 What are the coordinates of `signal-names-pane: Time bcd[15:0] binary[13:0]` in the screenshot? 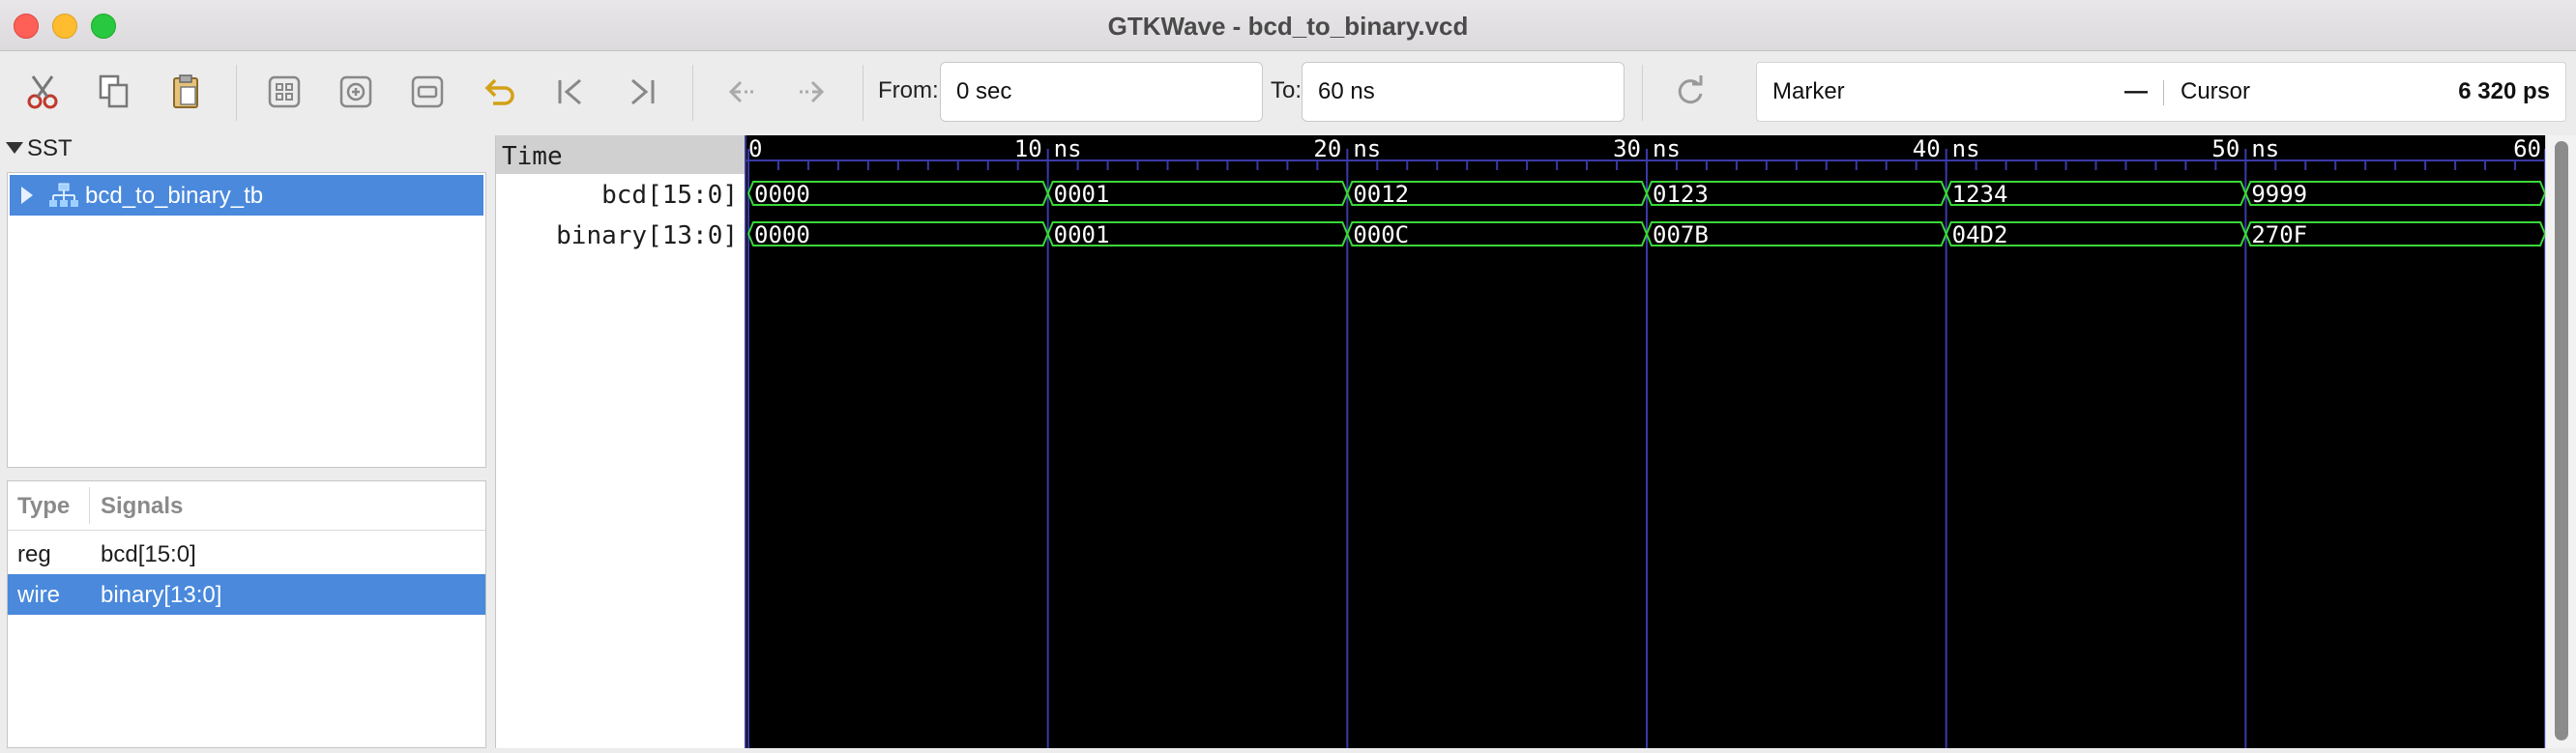 It's located at (620, 441).